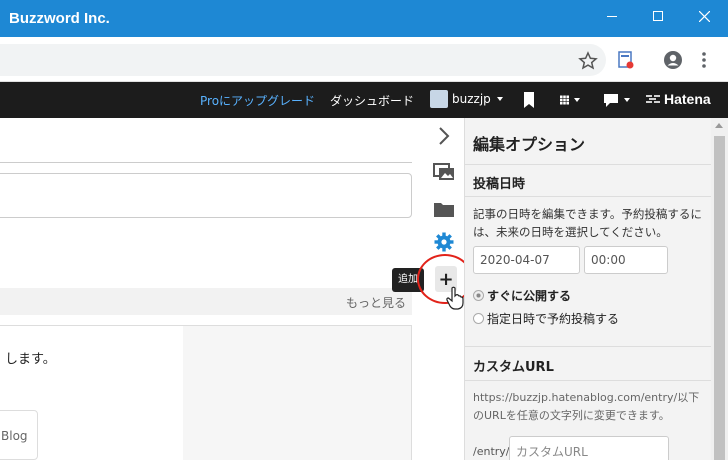 This screenshot has width=728, height=460. I want to click on panel-scrollbar, so click(719, 289).